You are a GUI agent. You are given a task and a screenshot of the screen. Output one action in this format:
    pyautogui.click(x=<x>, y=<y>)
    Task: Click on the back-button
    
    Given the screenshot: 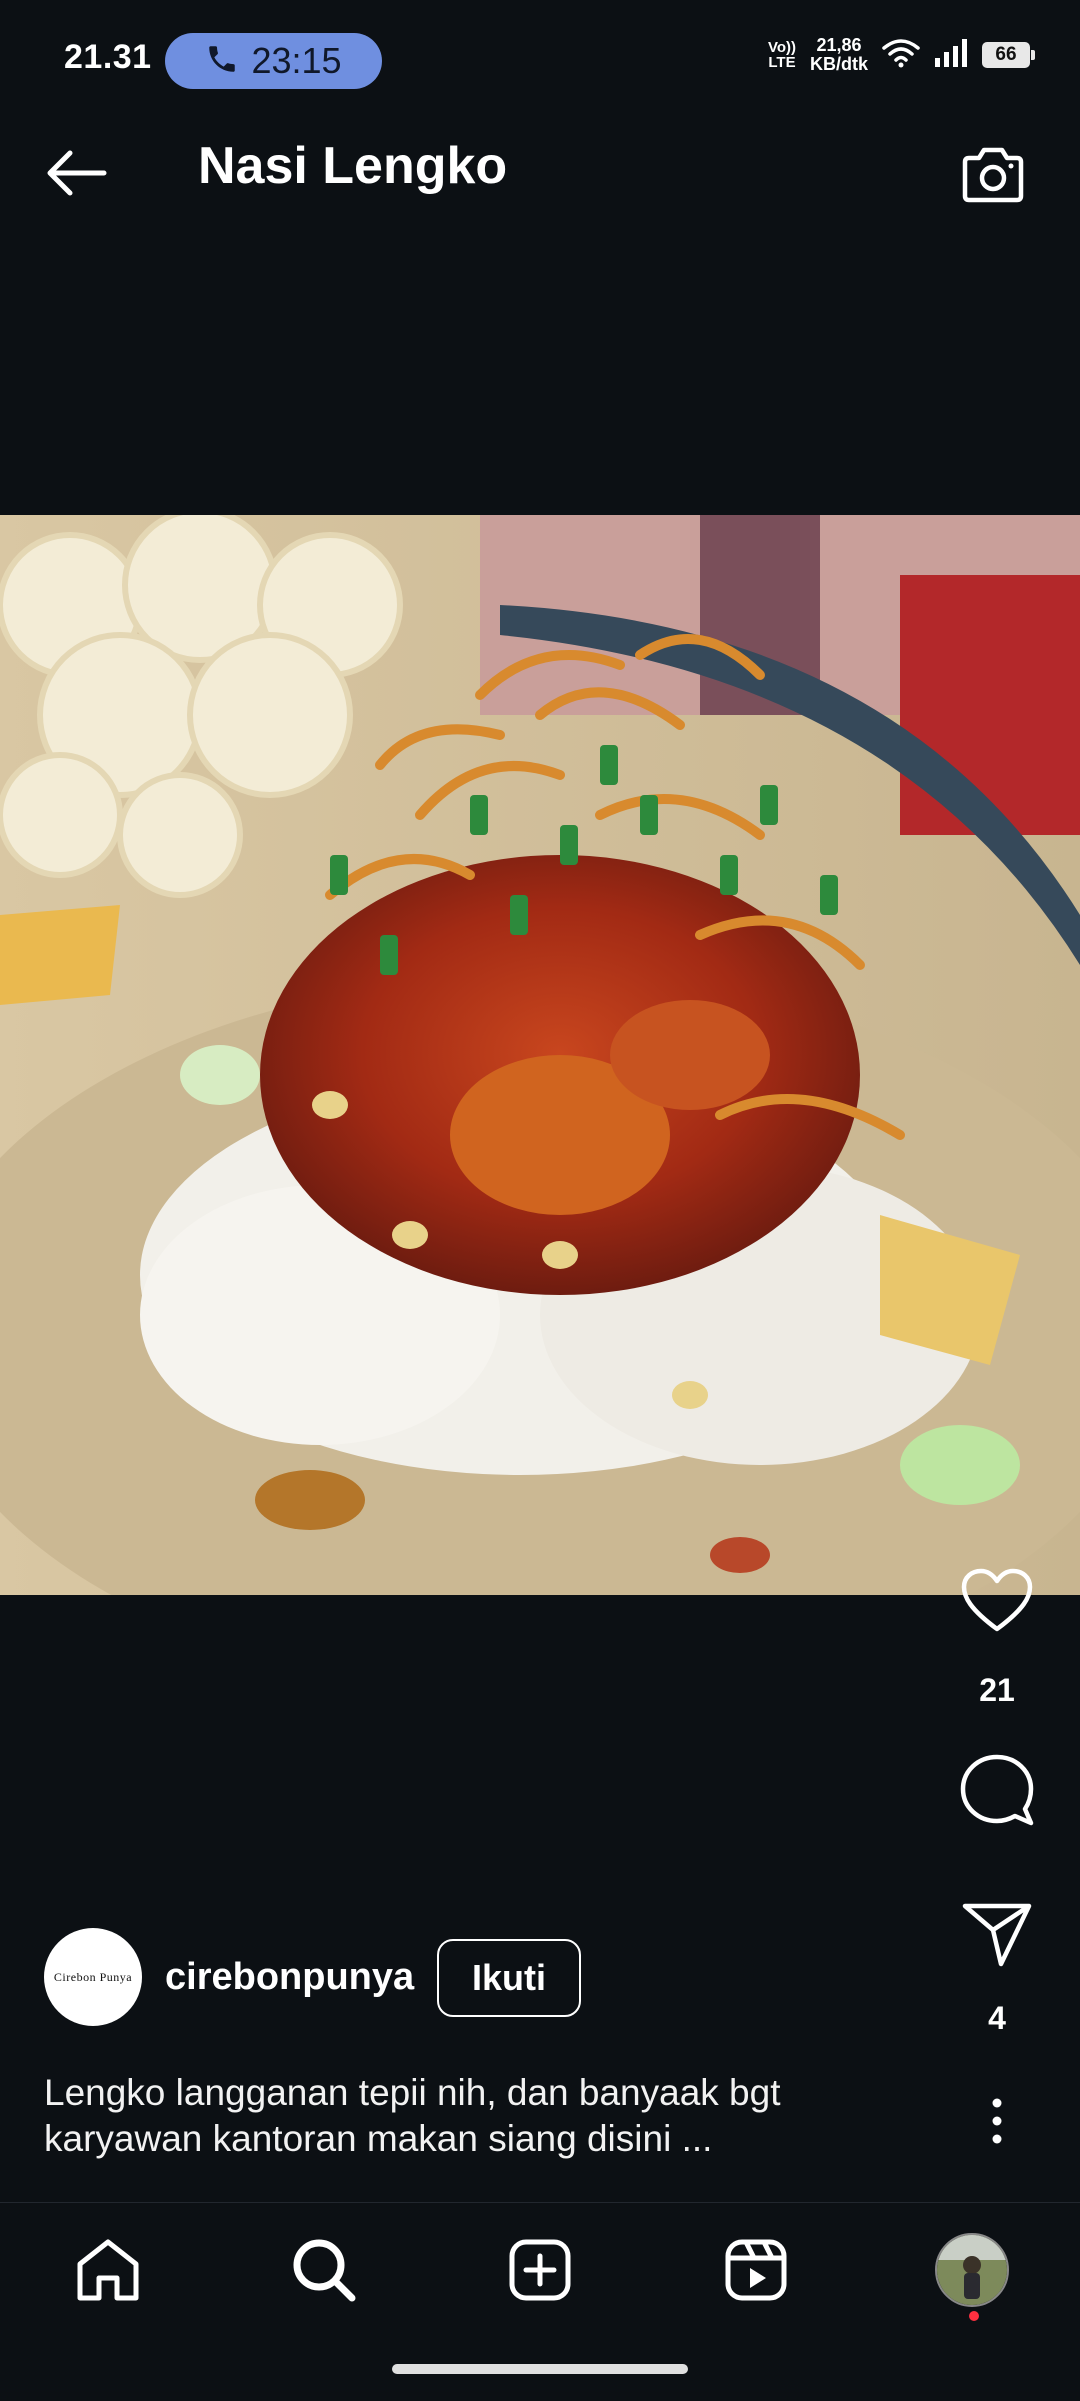 What is the action you would take?
    pyautogui.click(x=76, y=173)
    